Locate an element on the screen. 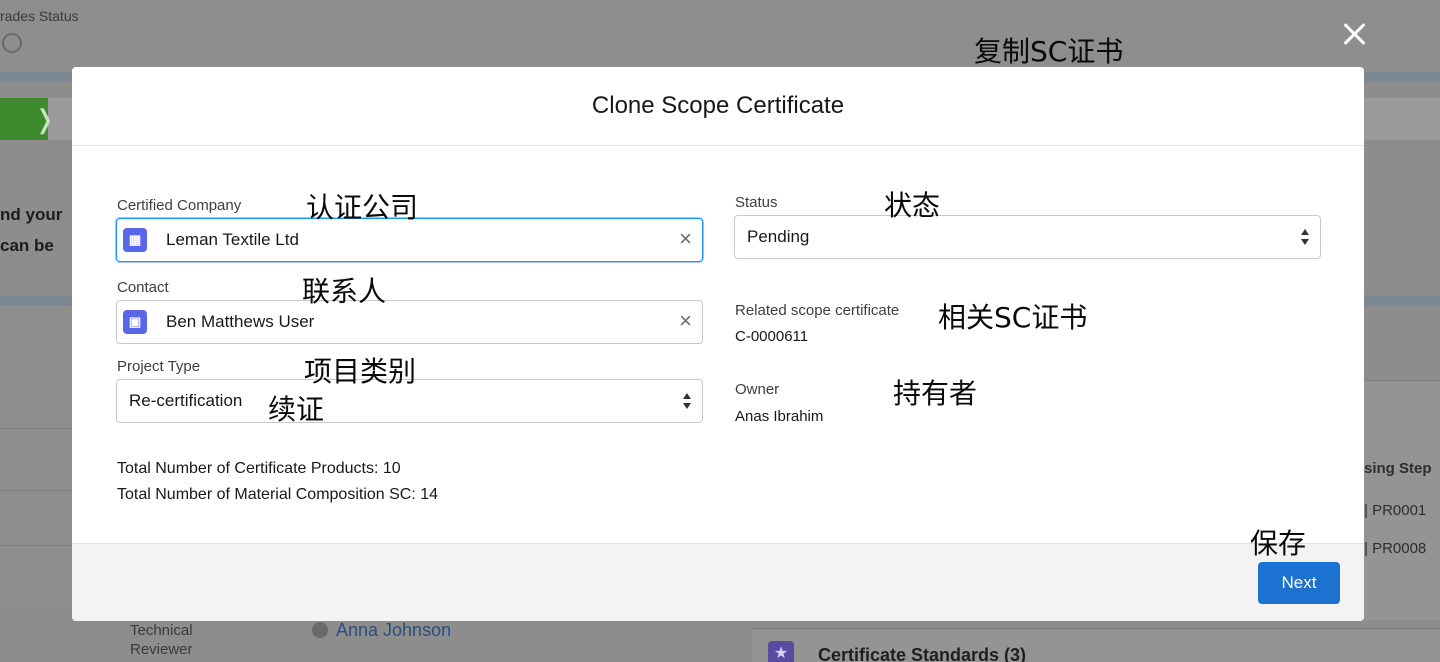  bg-left-column is located at coordinates (35, 456).